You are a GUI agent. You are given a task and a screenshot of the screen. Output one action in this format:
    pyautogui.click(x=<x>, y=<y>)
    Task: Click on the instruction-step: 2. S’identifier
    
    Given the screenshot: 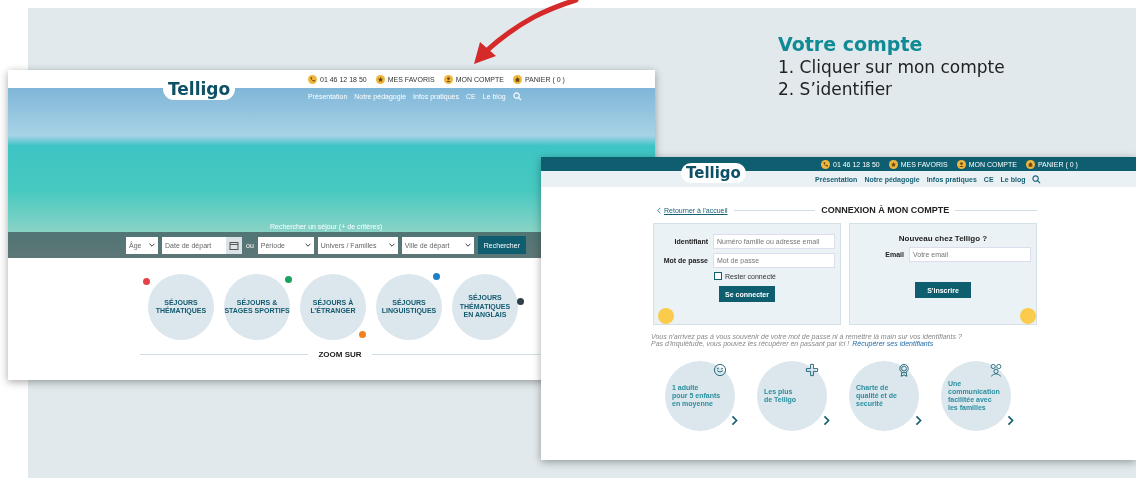 What is the action you would take?
    pyautogui.click(x=891, y=89)
    